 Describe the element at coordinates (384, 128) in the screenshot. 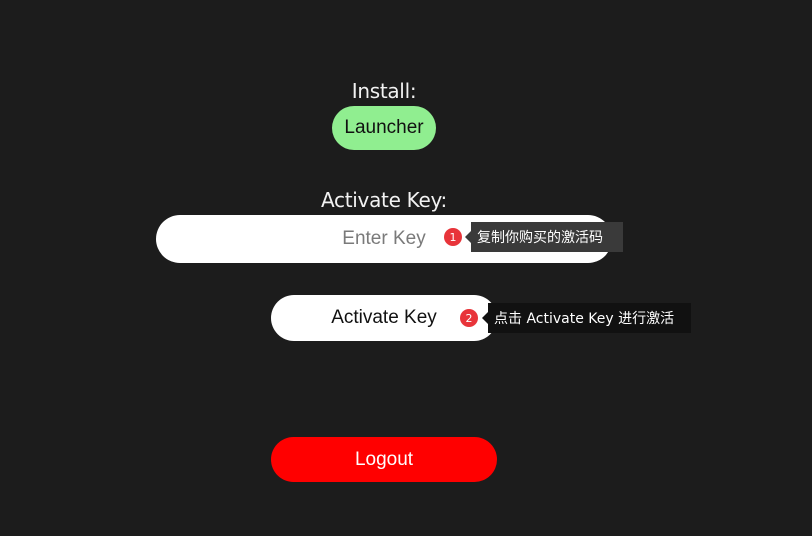

I see `launcher-button: Launcher` at that location.